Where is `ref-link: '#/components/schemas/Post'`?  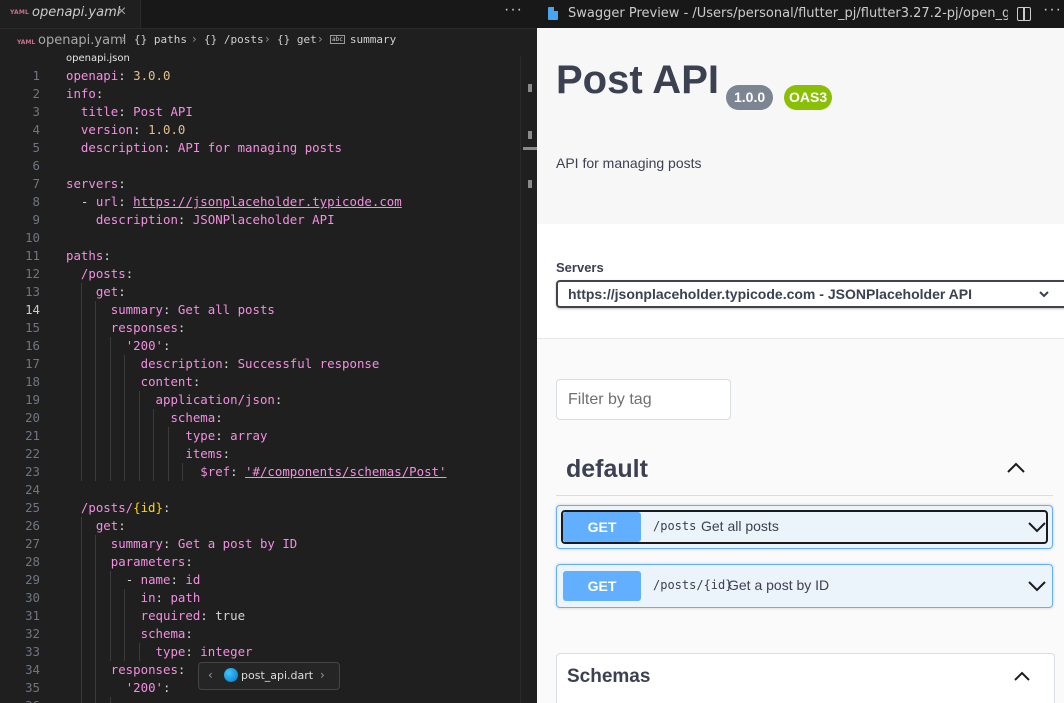 ref-link: '#/components/schemas/Post' is located at coordinates (345, 471).